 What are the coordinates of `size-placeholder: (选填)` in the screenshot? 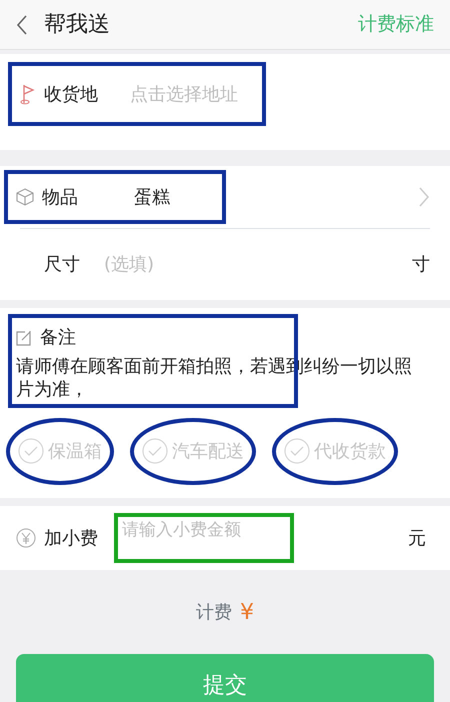 It's located at (258, 264).